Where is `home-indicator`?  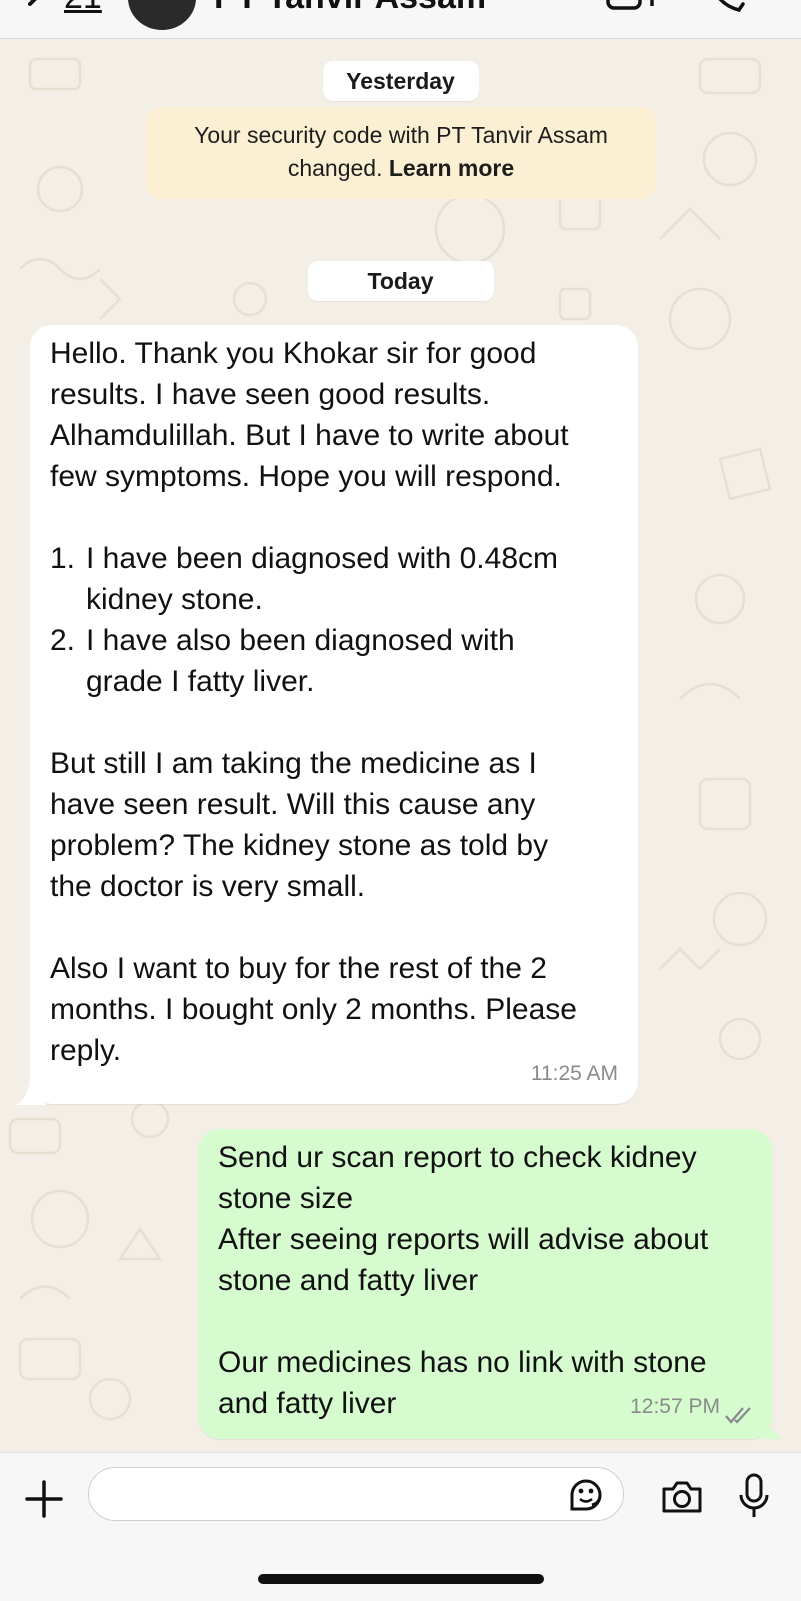 home-indicator is located at coordinates (401, 1579).